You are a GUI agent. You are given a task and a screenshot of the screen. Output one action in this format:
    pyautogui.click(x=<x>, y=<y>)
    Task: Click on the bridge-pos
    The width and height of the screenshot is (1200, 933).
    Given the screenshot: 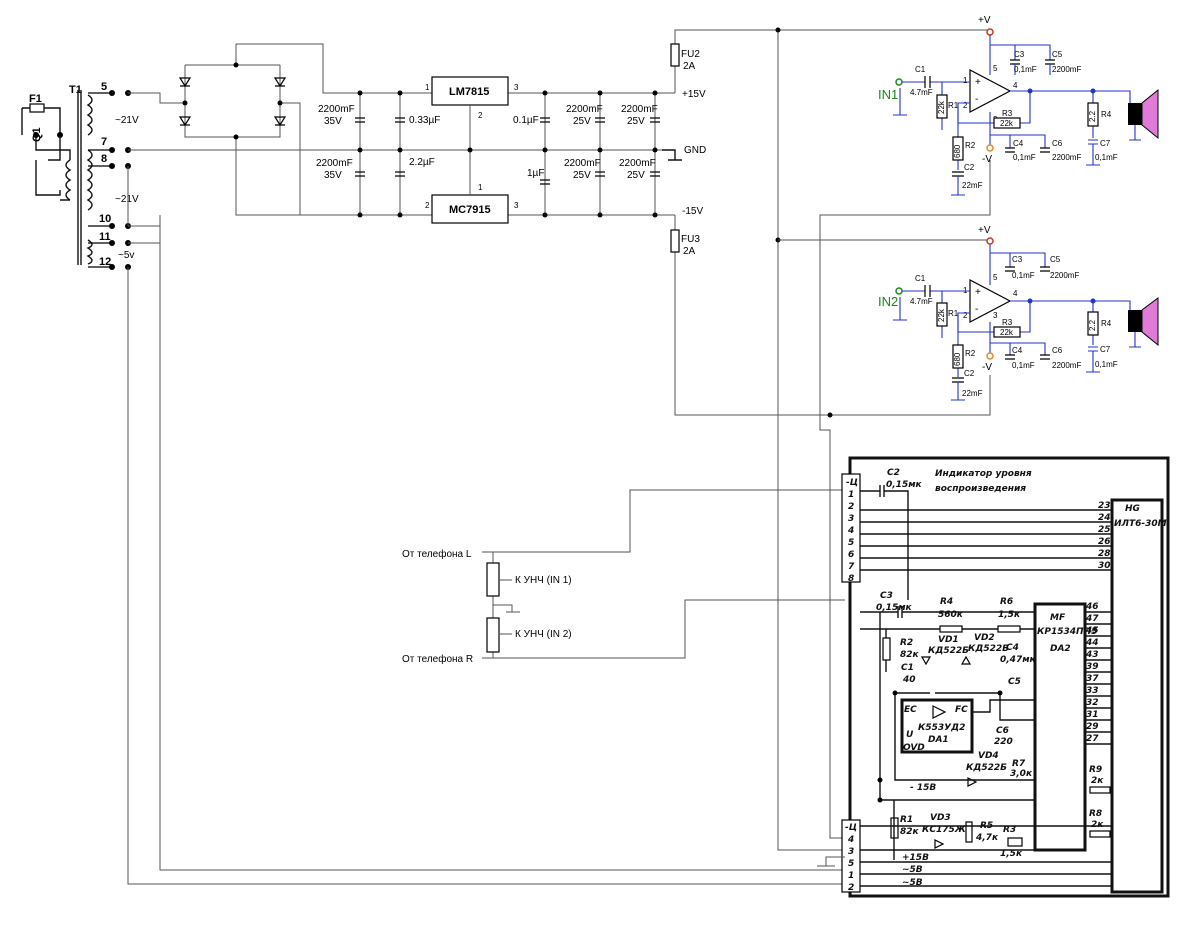 What is the action you would take?
    pyautogui.click(x=334, y=68)
    